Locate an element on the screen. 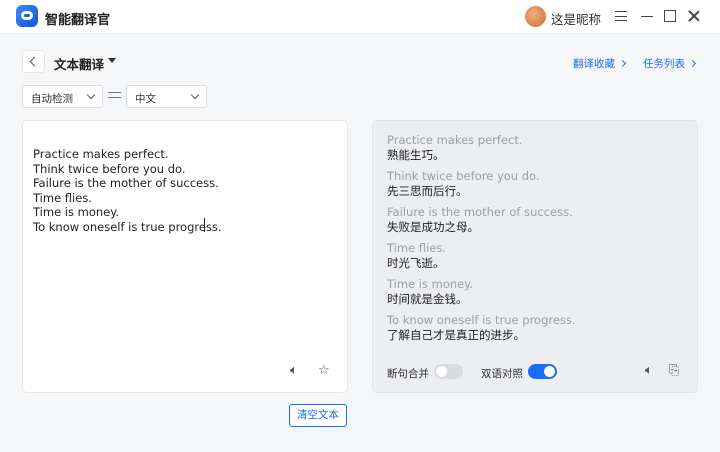  translation-pair: Time flies. 时光飞逝。 is located at coordinates (416, 256).